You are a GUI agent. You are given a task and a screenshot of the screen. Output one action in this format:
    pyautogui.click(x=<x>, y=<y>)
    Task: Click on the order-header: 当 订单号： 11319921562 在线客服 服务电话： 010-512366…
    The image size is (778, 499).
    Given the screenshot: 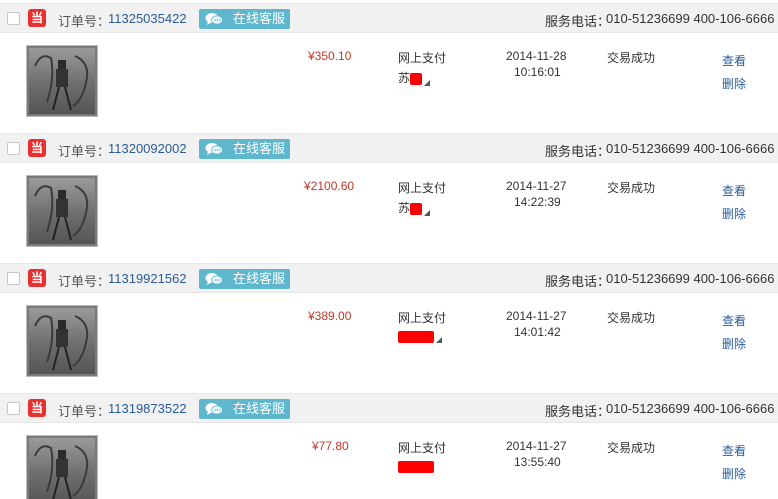 What is the action you would take?
    pyautogui.click(x=389, y=278)
    